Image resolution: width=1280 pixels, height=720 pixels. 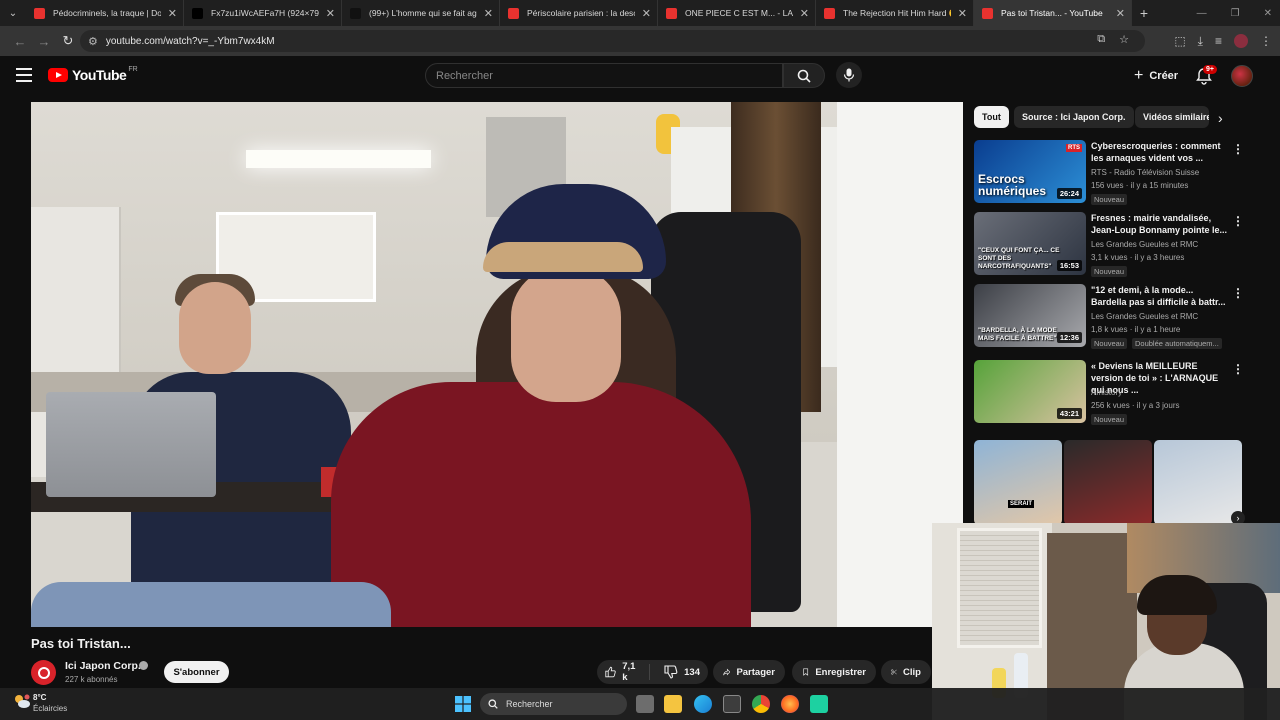 What do you see at coordinates (1202, 13) in the screenshot?
I see `minimize-icon: —` at bounding box center [1202, 13].